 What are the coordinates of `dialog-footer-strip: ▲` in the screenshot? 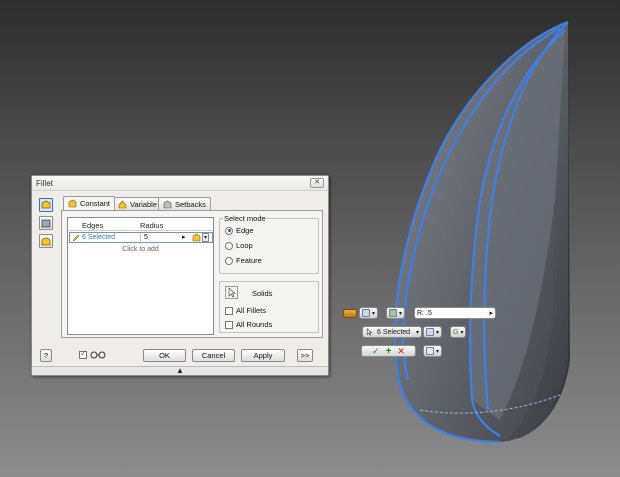 It's located at (180, 370).